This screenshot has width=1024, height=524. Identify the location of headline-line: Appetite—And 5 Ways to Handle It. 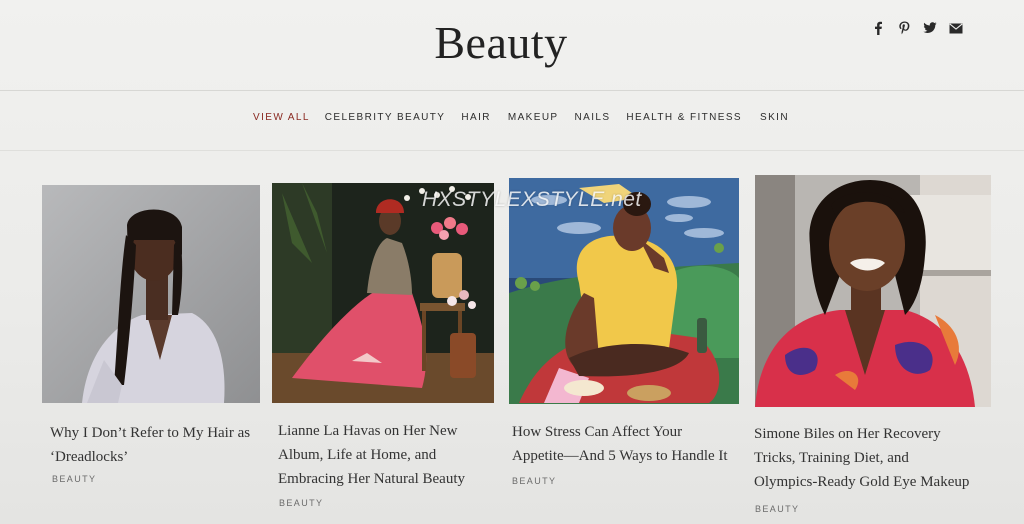
(620, 456).